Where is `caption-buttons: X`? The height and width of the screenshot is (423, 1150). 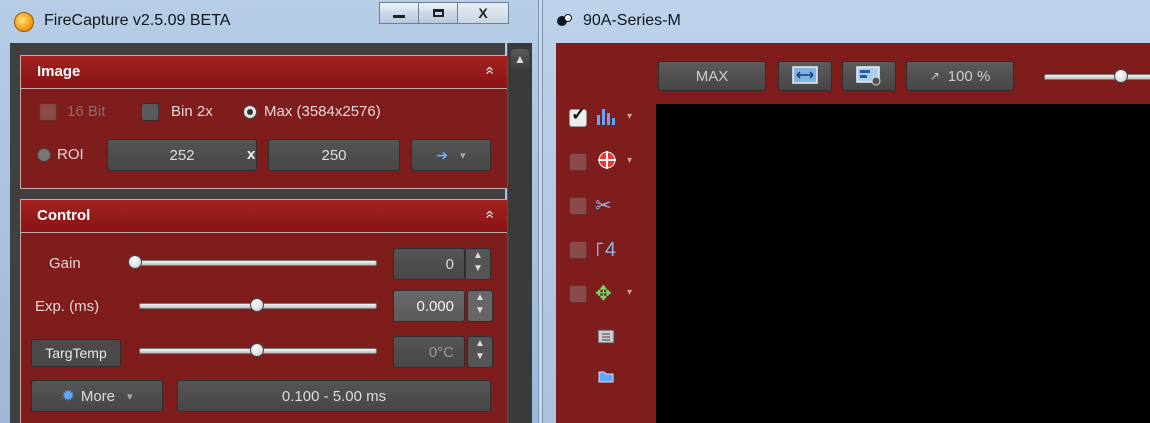 caption-buttons: X is located at coordinates (444, 13).